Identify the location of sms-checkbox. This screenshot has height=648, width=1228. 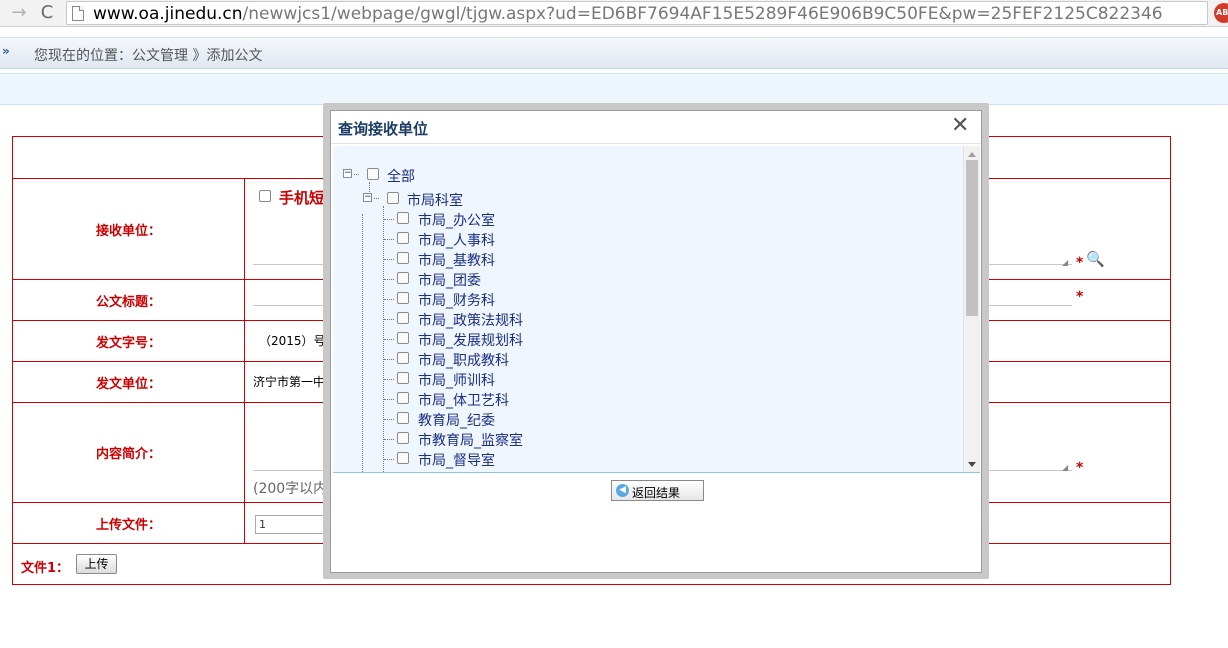
(265, 196).